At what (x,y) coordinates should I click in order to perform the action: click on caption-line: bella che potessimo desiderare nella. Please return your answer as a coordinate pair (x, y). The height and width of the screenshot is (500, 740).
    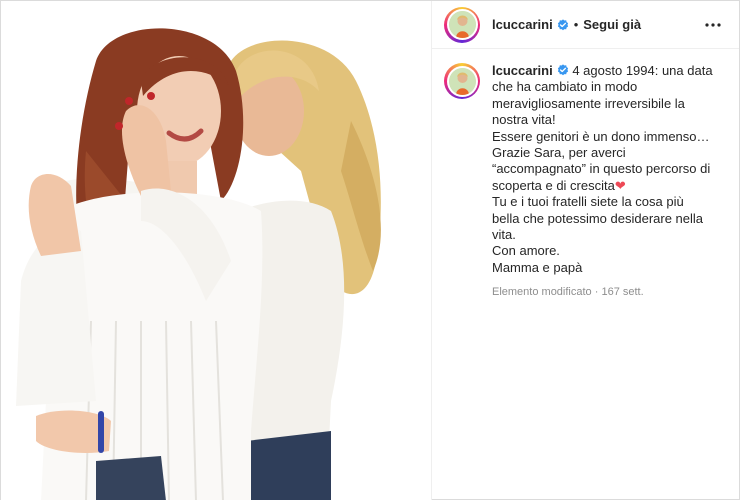
    Looking at the image, I should click on (598, 218).